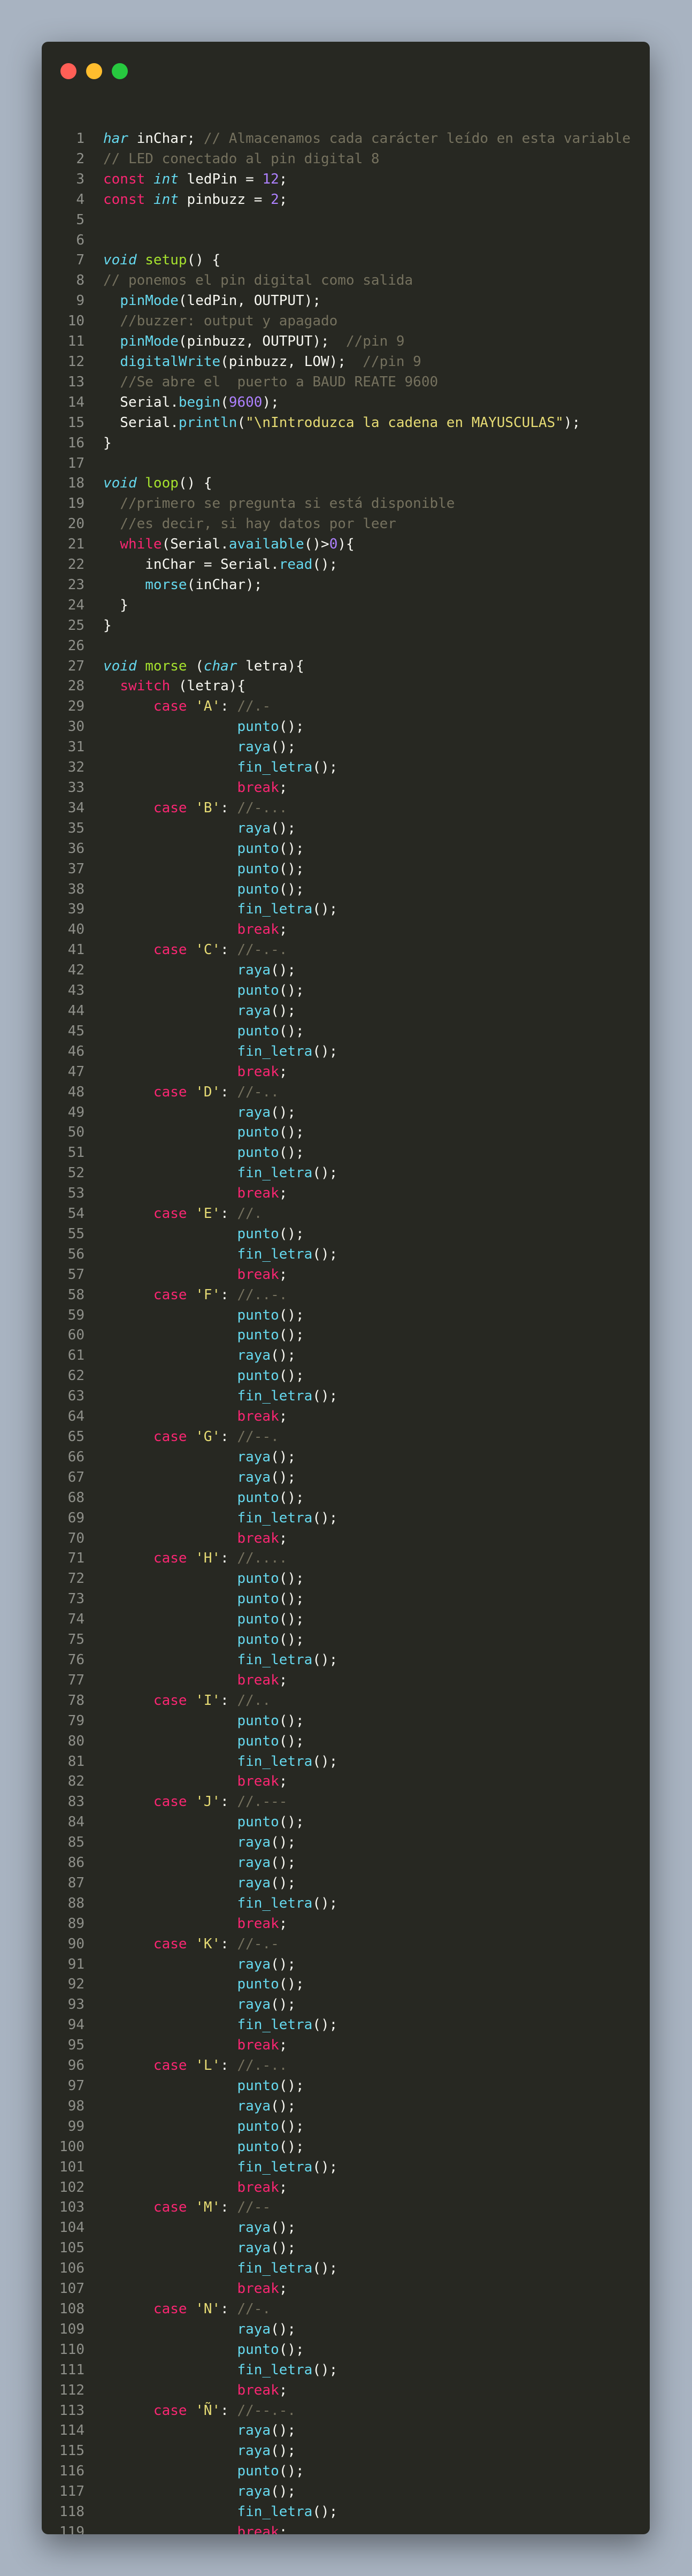 This screenshot has width=692, height=2576. What do you see at coordinates (71, 2289) in the screenshot?
I see `line-number: 107` at bounding box center [71, 2289].